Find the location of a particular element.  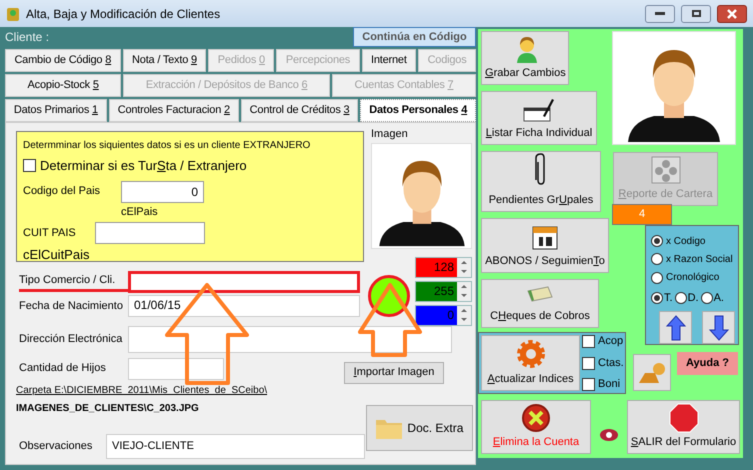

report-count: 4 is located at coordinates (642, 214).